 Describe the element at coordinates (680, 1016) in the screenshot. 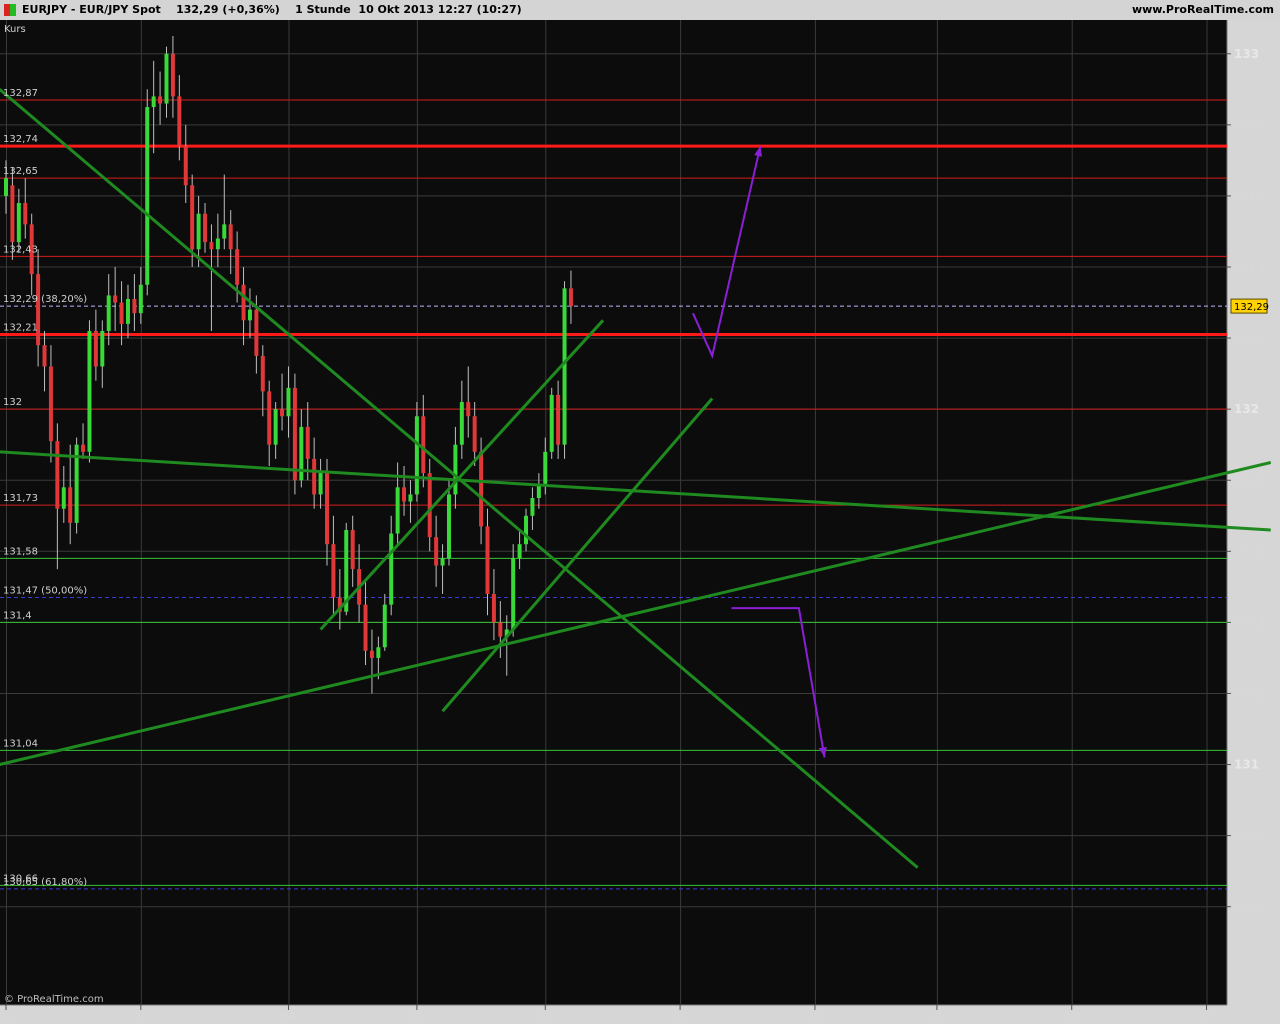

I see `x-tick-label: 09` at that location.